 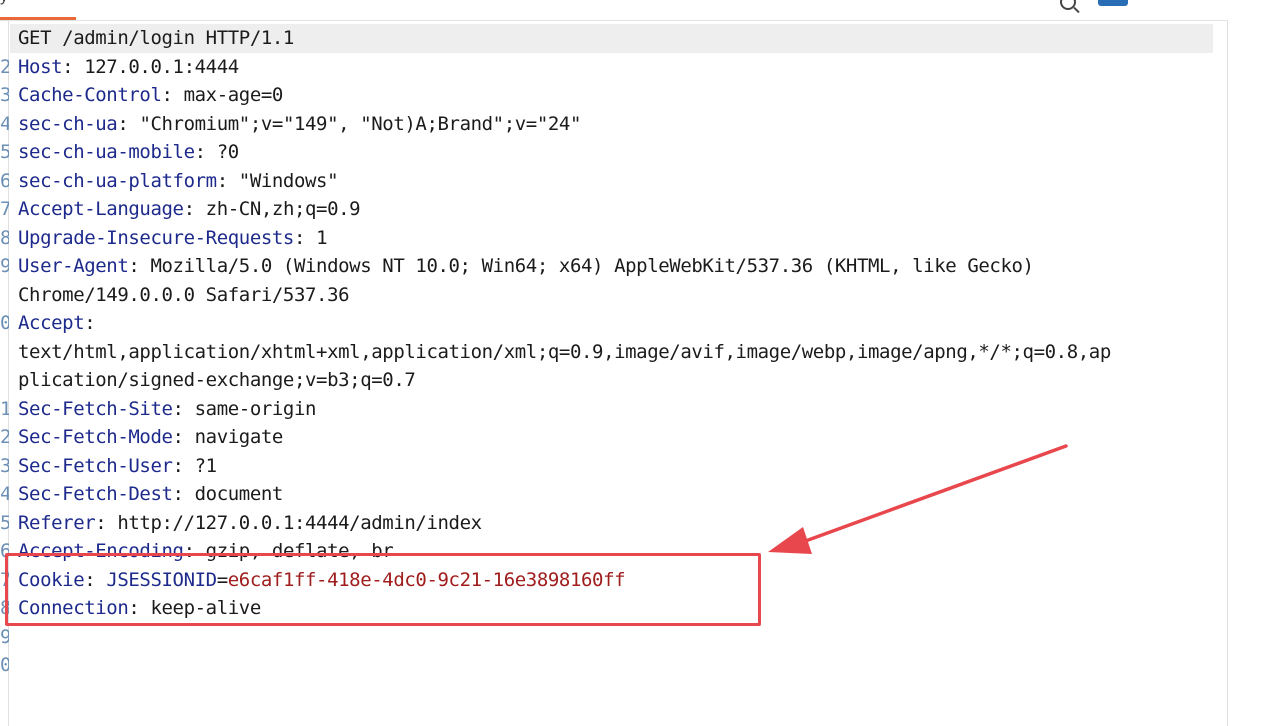 What do you see at coordinates (790, 540) in the screenshot?
I see `arrow-head` at bounding box center [790, 540].